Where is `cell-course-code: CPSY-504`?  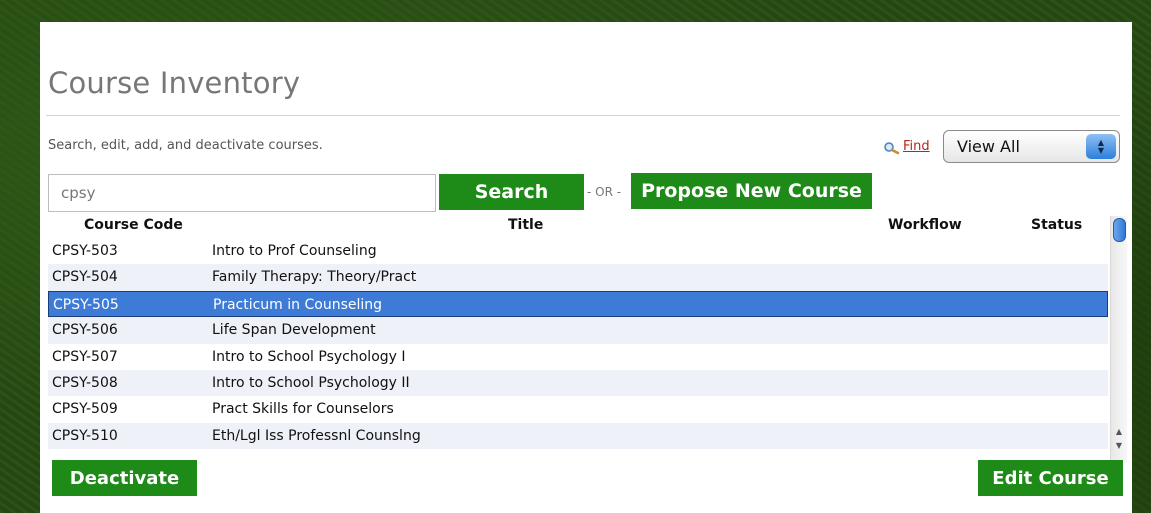 cell-course-code: CPSY-504 is located at coordinates (85, 277).